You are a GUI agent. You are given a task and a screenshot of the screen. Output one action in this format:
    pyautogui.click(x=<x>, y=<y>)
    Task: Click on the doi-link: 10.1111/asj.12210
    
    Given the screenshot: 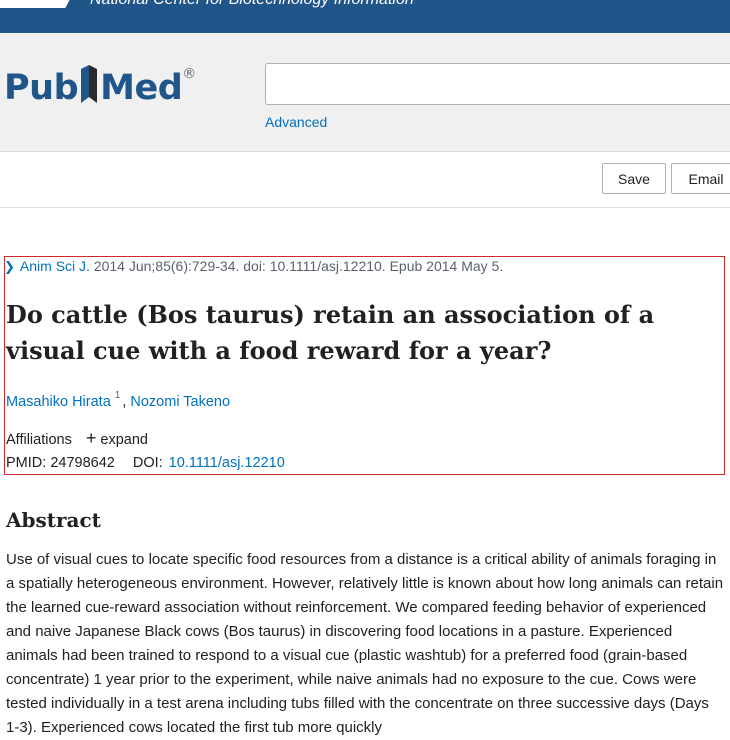 What is the action you would take?
    pyautogui.click(x=227, y=463)
    